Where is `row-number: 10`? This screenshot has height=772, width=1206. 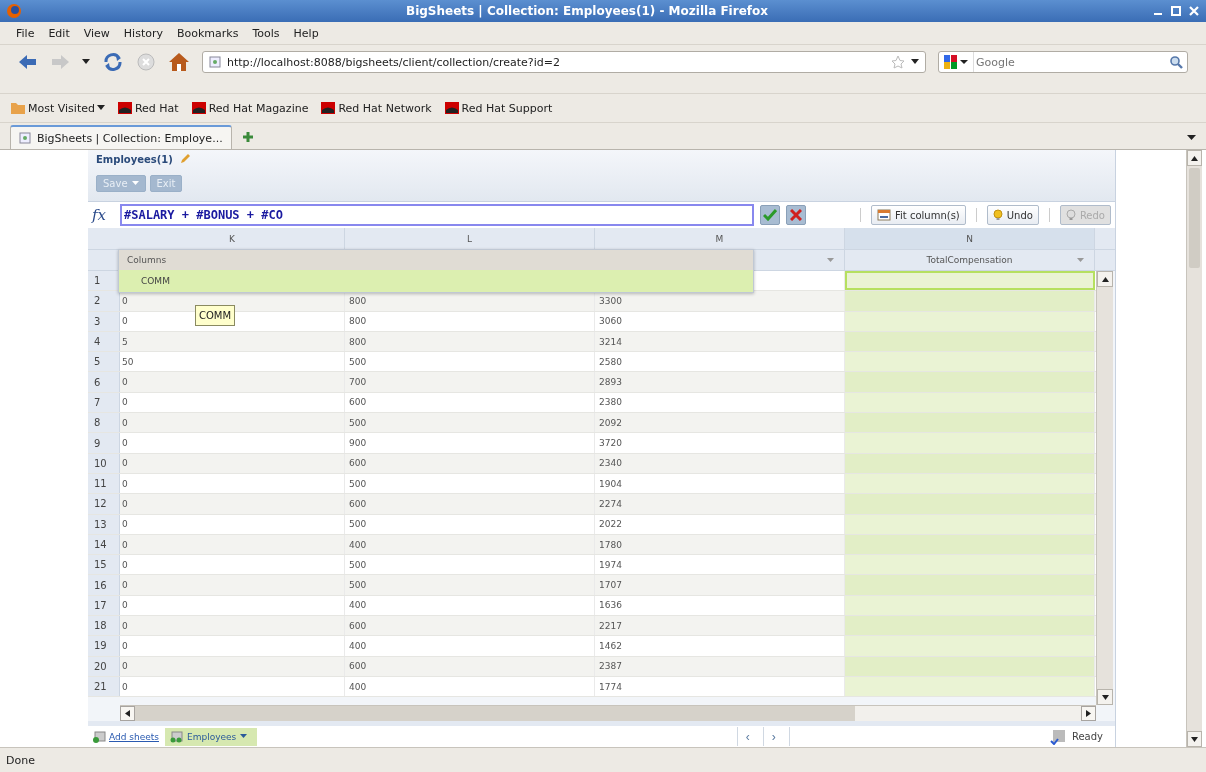
row-number: 10 is located at coordinates (104, 463).